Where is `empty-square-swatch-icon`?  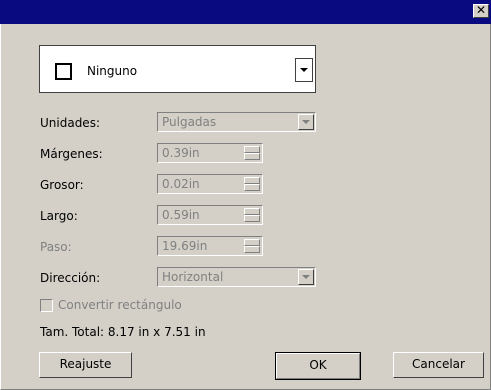 empty-square-swatch-icon is located at coordinates (63, 71).